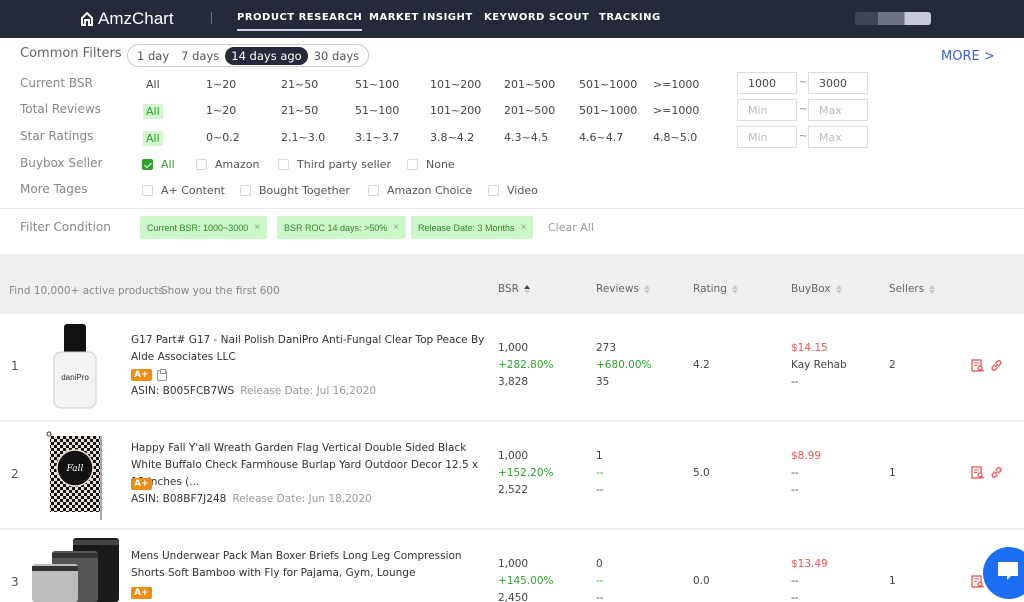  What do you see at coordinates (838, 137) in the screenshot?
I see `rating-max-input` at bounding box center [838, 137].